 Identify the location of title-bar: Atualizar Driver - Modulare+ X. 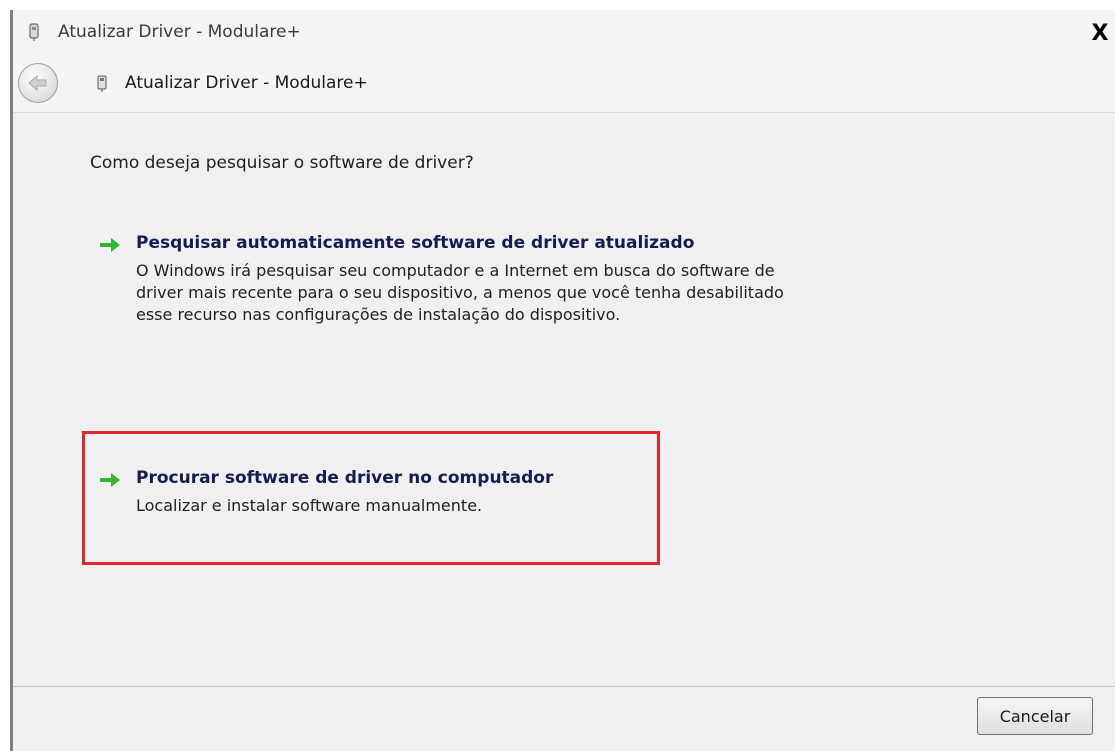
(564, 33).